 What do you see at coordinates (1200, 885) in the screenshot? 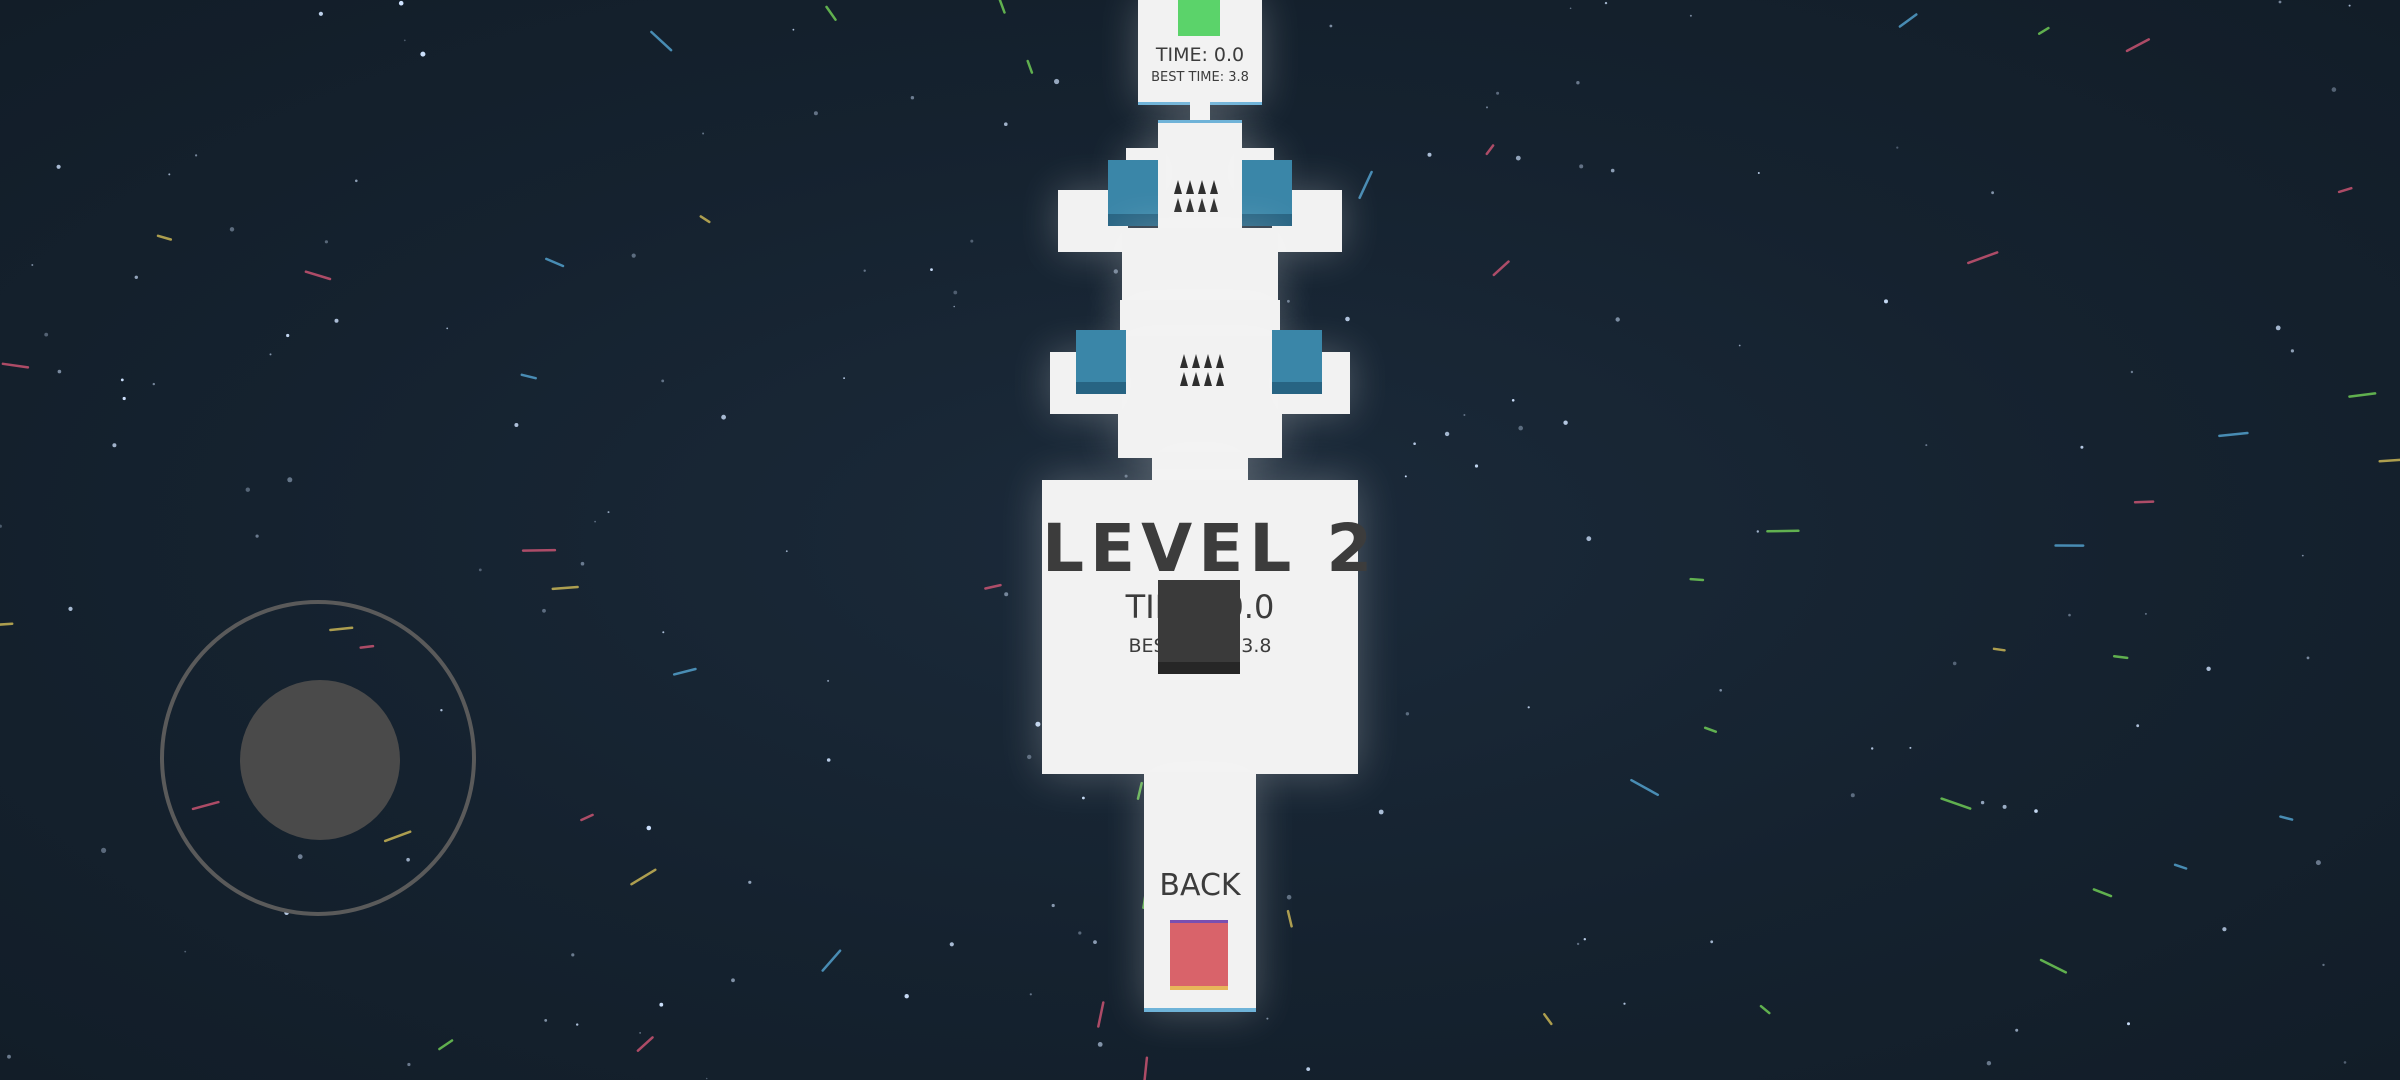
I see `back-label: BACK` at bounding box center [1200, 885].